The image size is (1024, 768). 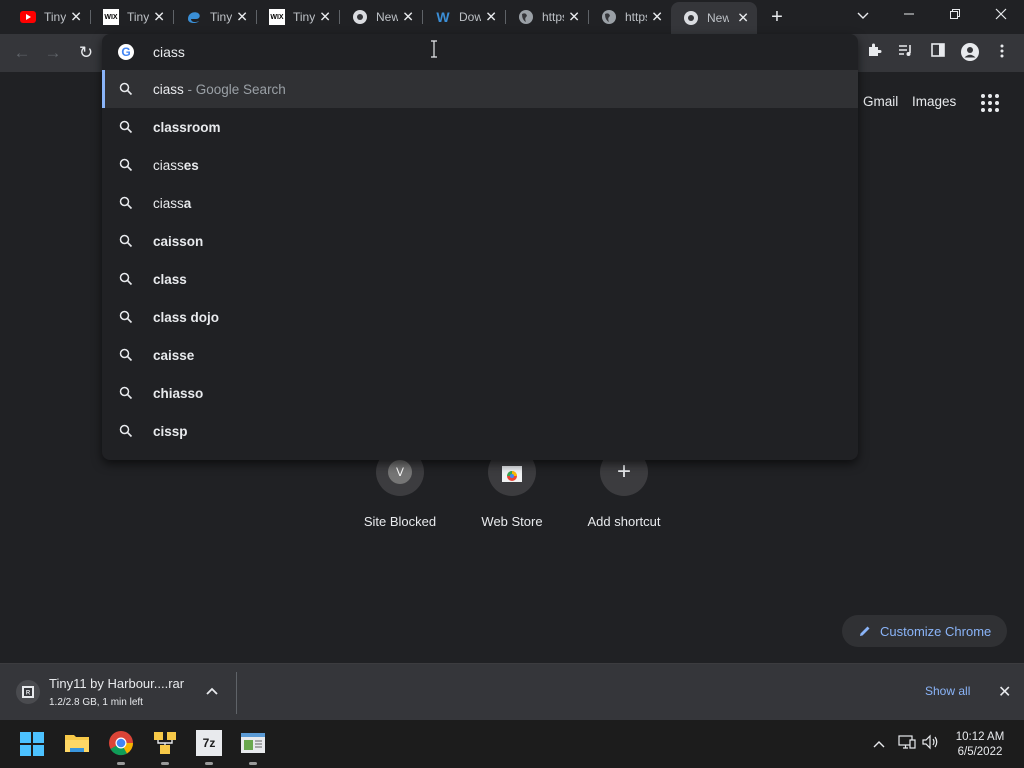 What do you see at coordinates (863, 16) in the screenshot?
I see `tab-search-chevron-icon` at bounding box center [863, 16].